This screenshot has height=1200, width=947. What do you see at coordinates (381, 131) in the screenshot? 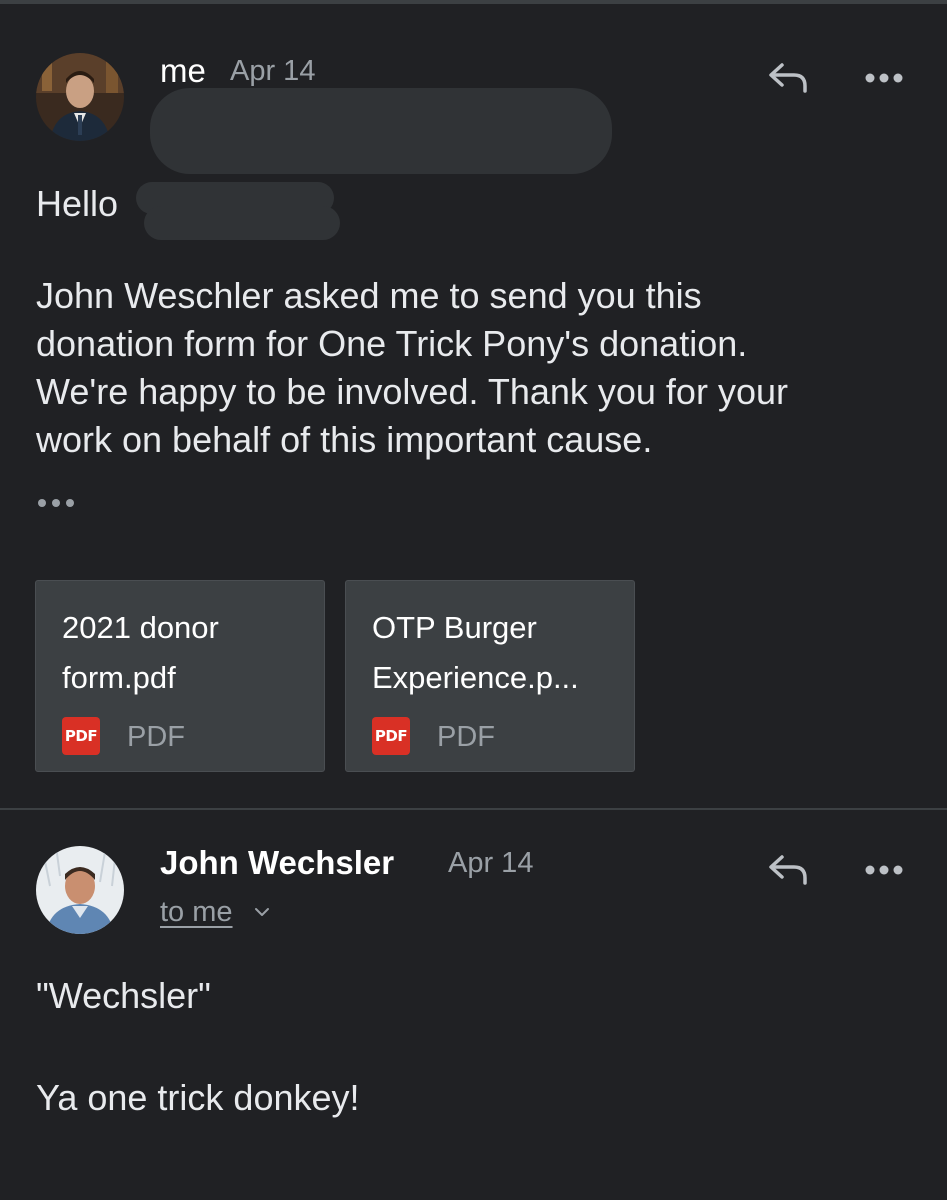
I see `redacted-recipients` at bounding box center [381, 131].